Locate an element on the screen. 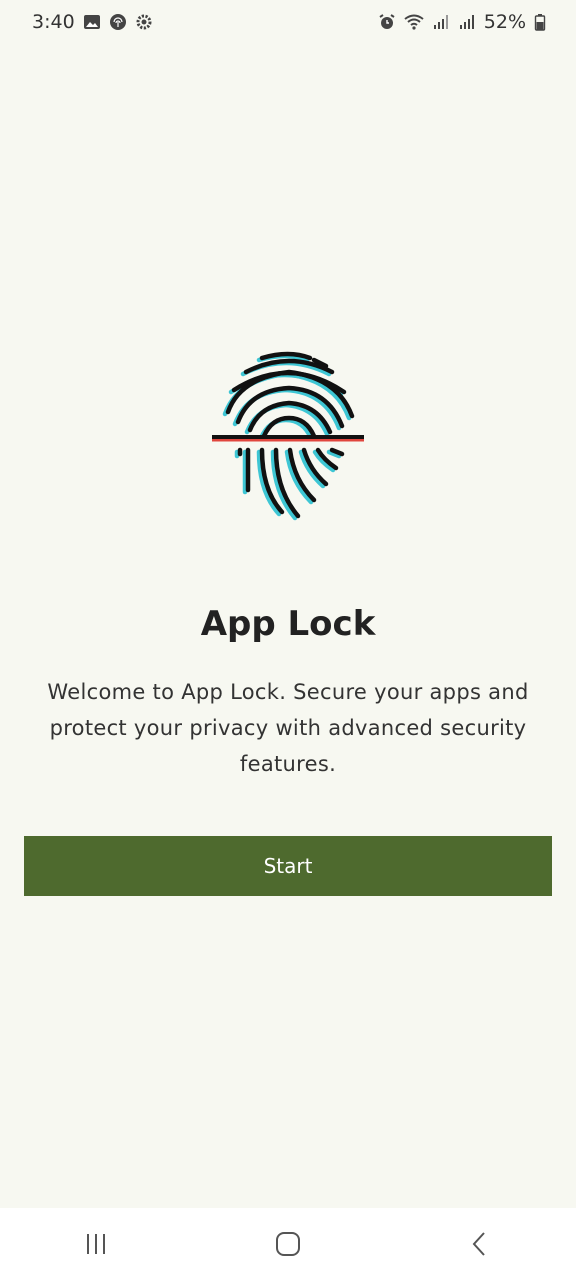 The image size is (576, 1280). fingerprint-logo-icon is located at coordinates (288, 436).